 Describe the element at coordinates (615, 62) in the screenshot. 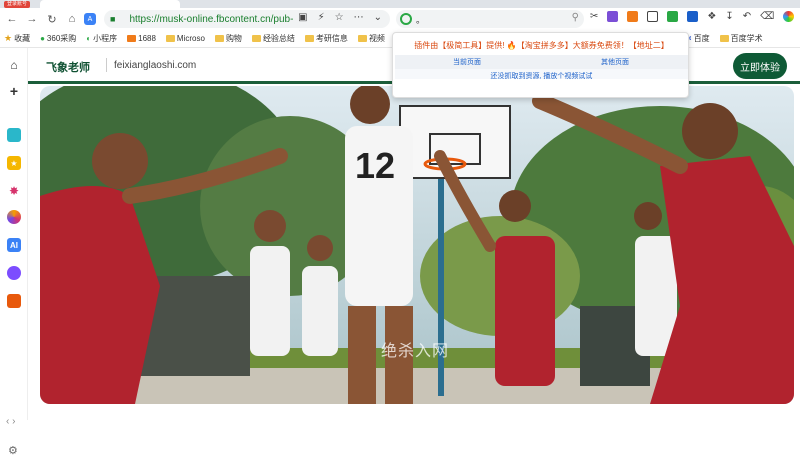

I see `tab-other-pages: 其他页面` at that location.